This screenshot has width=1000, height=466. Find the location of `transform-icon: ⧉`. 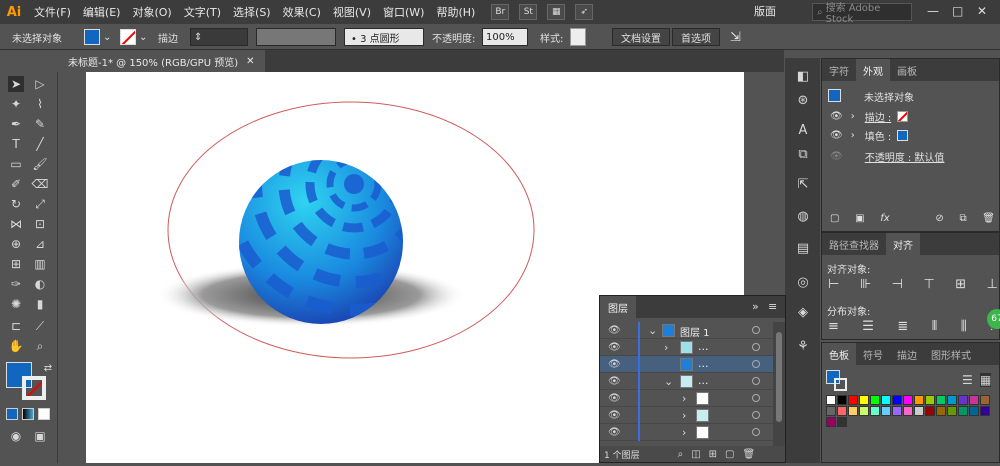

transform-icon: ⧉ is located at coordinates (803, 154).